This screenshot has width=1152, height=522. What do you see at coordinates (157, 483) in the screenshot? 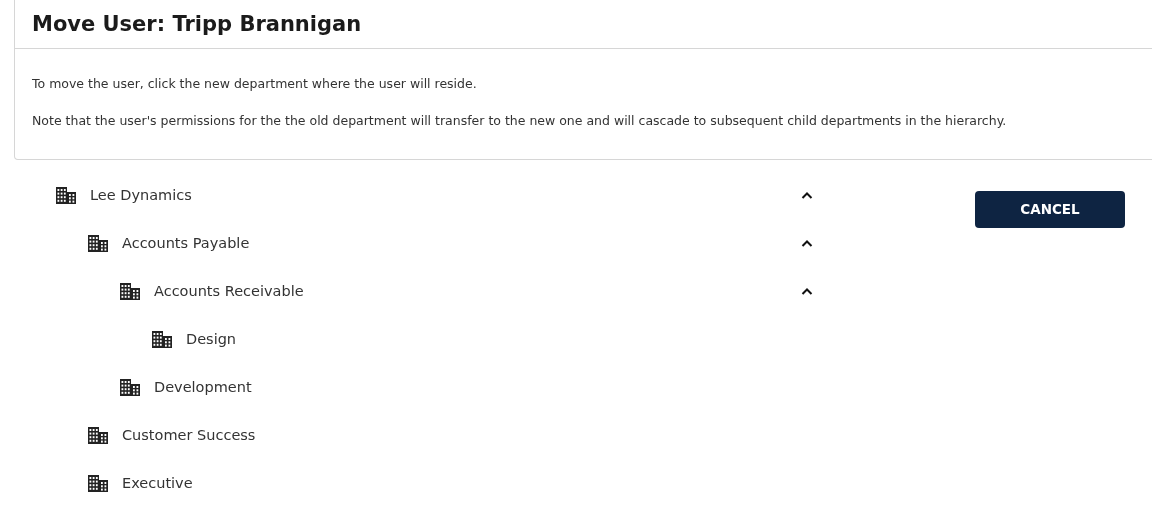
I see `department-name: Executive` at bounding box center [157, 483].